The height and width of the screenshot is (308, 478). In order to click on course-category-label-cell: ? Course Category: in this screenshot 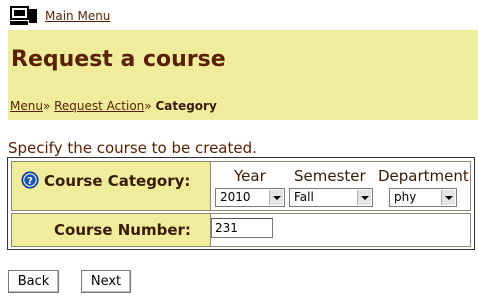, I will do `click(111, 186)`.